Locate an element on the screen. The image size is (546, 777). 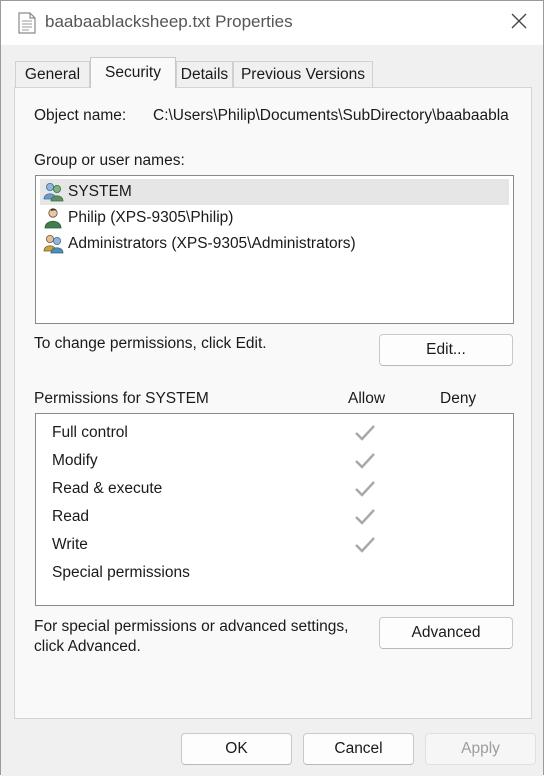
close-button is located at coordinates (519, 23).